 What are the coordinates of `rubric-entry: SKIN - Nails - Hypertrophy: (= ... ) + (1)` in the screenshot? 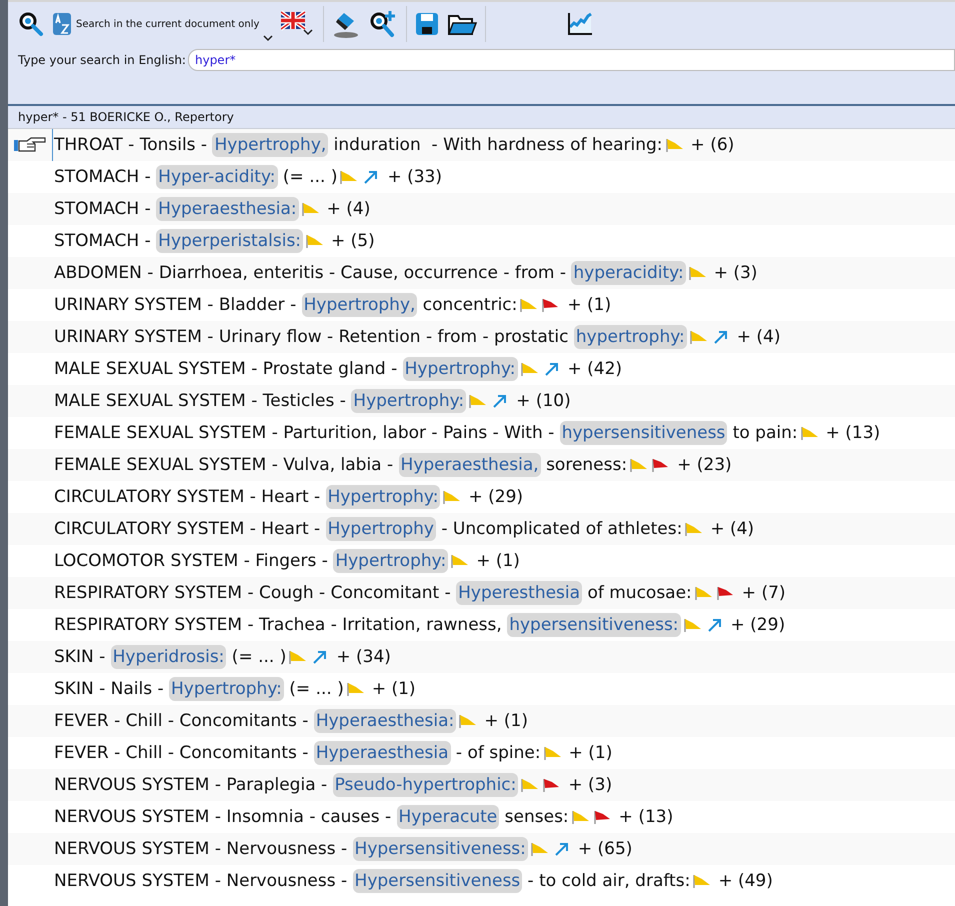 It's located at (234, 689).